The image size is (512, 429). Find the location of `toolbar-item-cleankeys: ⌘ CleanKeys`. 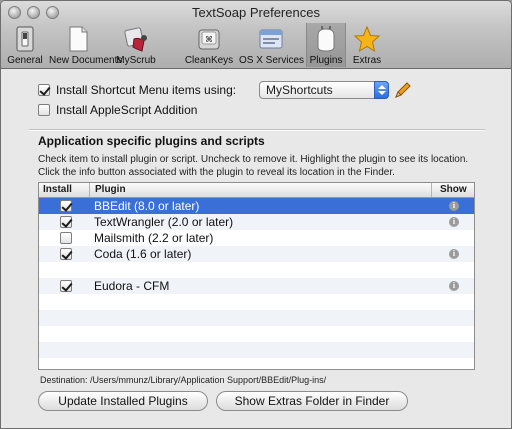

toolbar-item-cleankeys: ⌘ CleanKeys is located at coordinates (209, 45).